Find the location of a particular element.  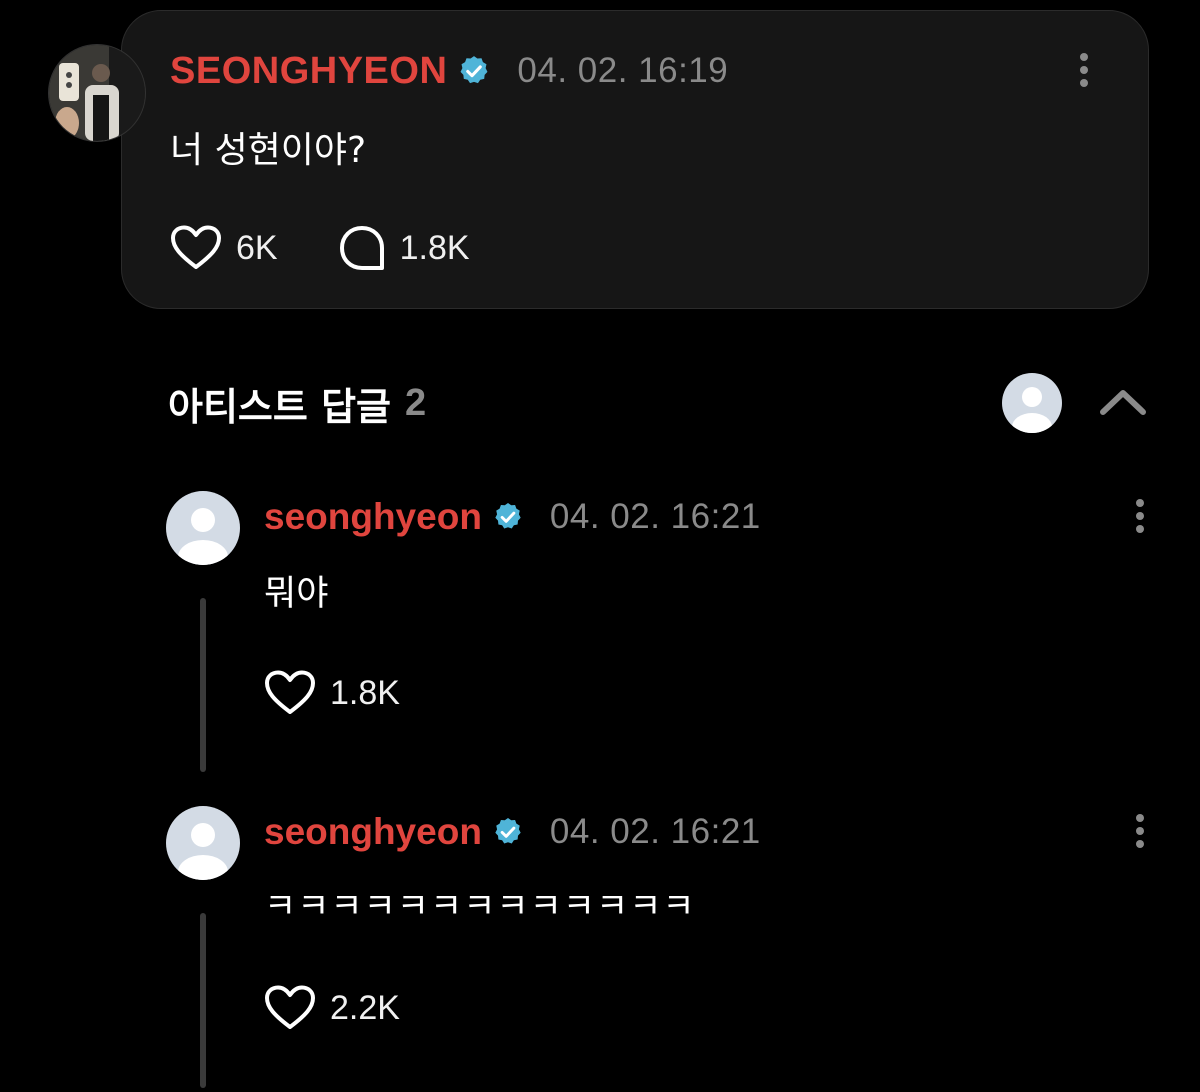

section-title: 아티스트 답글 is located at coordinates (279, 406).